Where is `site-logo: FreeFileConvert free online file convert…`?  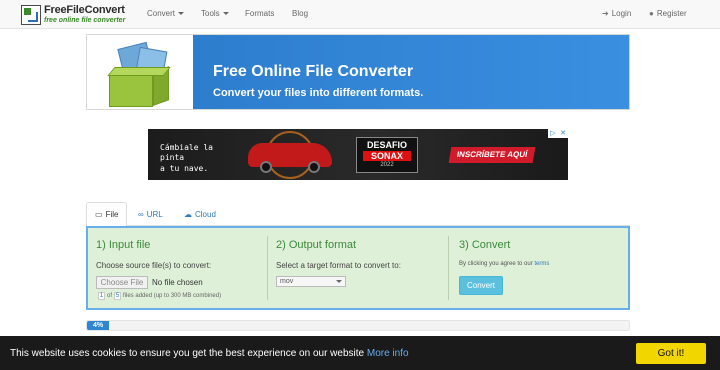 site-logo: FreeFileConvert free online file convert… is located at coordinates (74, 14).